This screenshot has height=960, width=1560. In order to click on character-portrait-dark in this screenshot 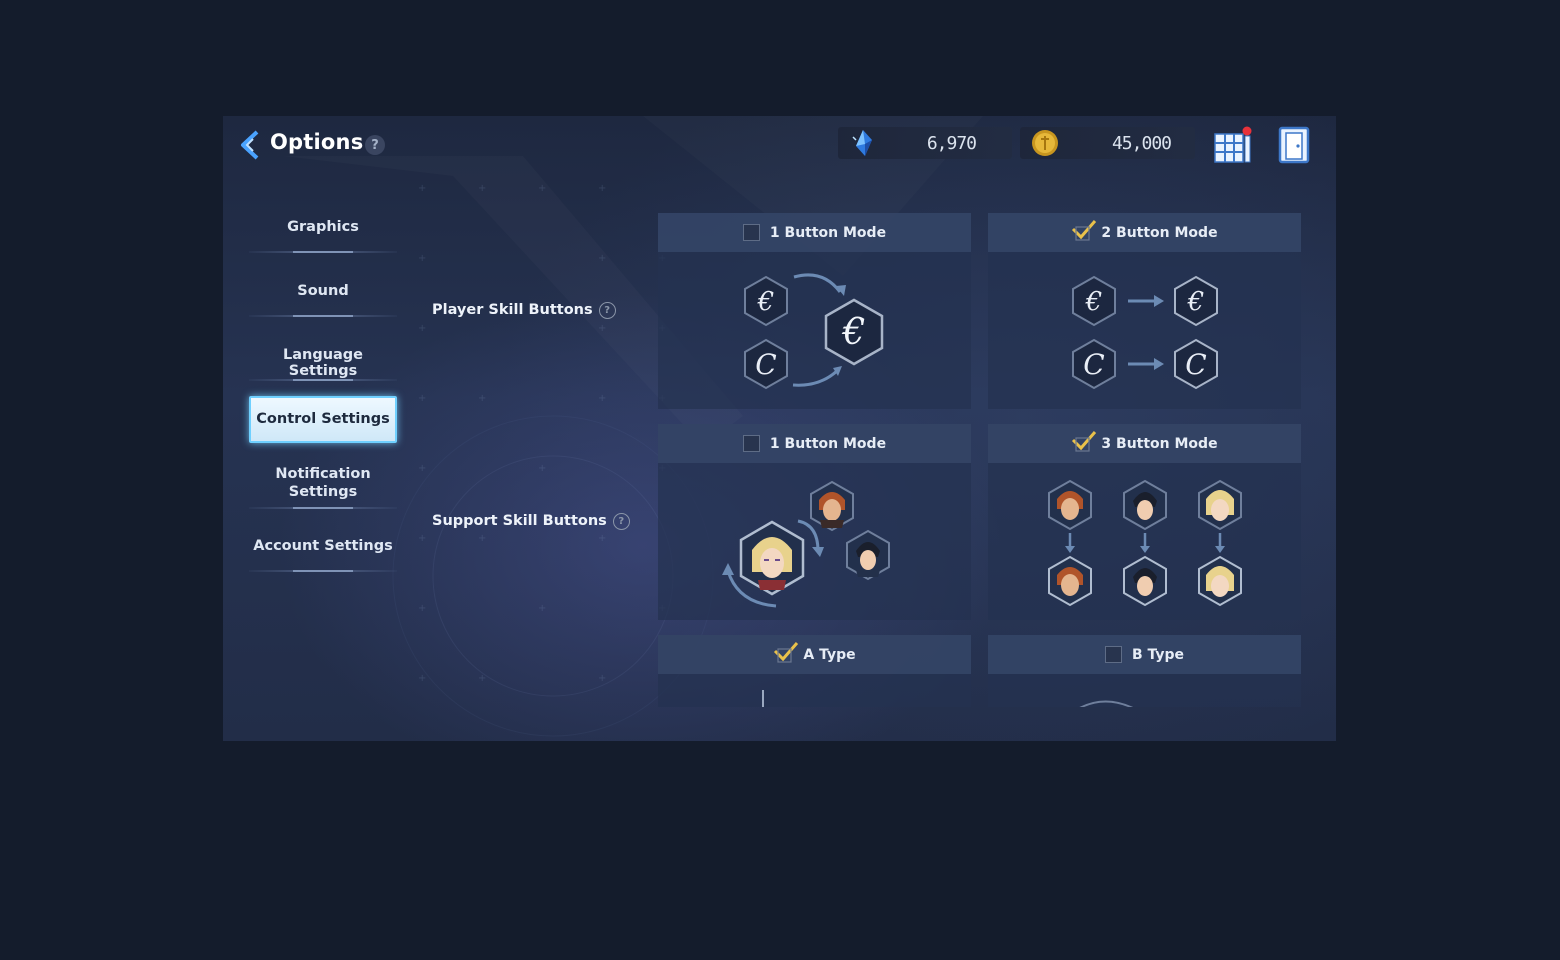, I will do `click(868, 555)`.